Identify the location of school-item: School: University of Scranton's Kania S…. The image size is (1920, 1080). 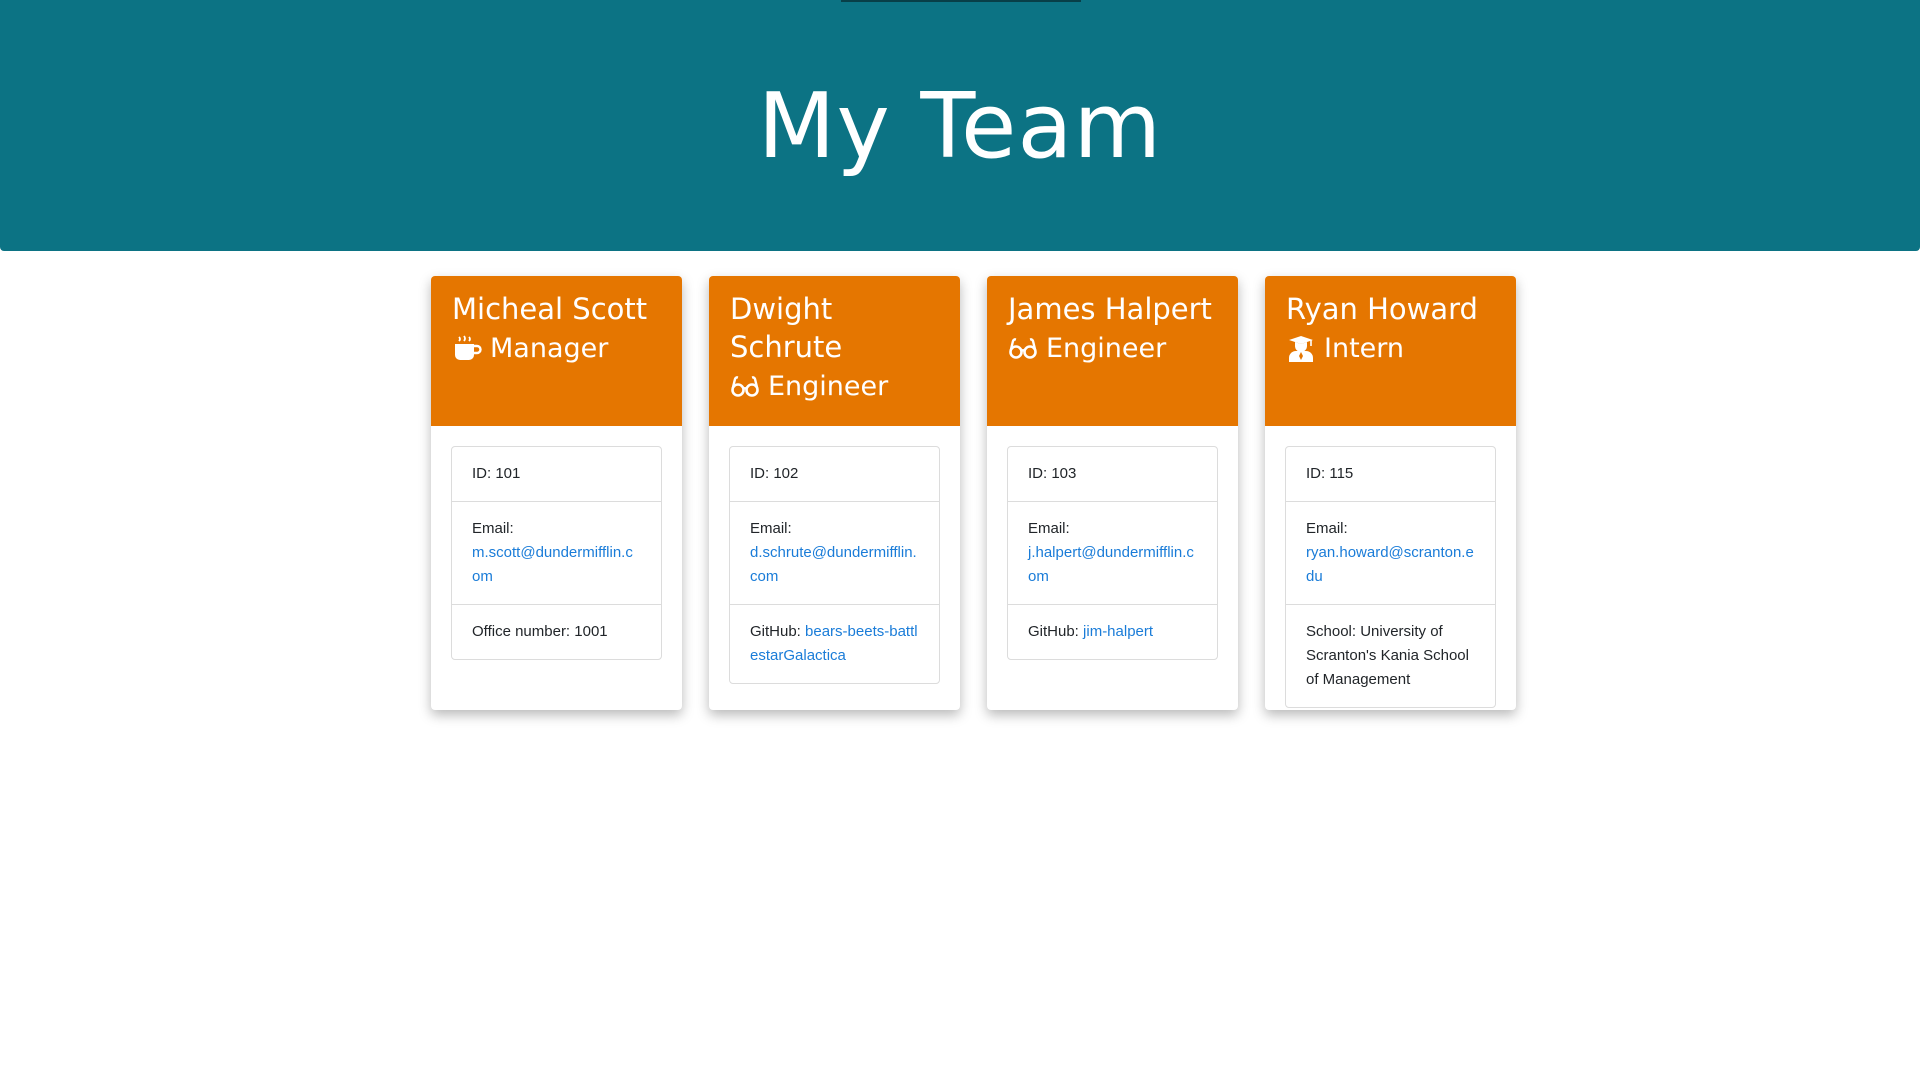
(1387, 655).